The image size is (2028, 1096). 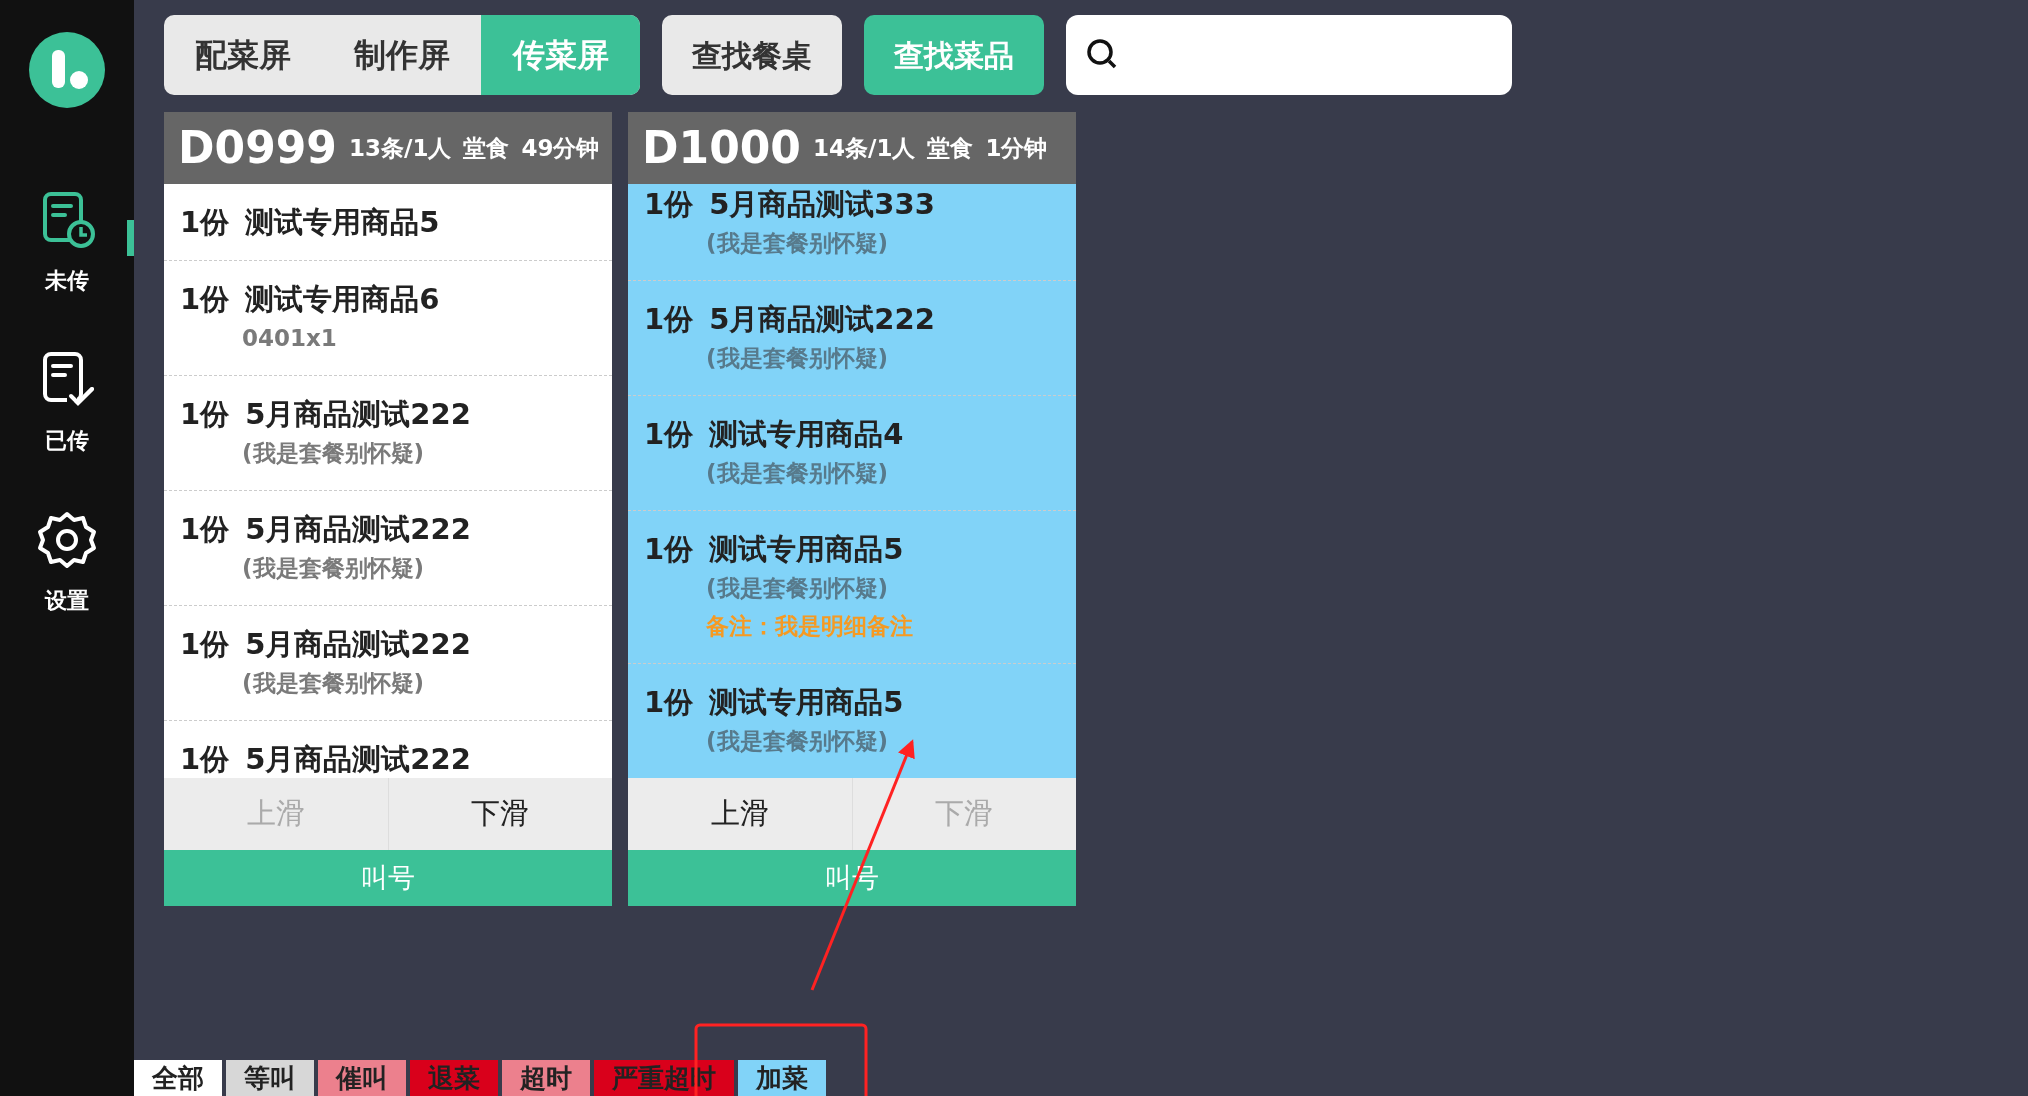 What do you see at coordinates (289, 338) in the screenshot?
I see `item-detail: 0401x1` at bounding box center [289, 338].